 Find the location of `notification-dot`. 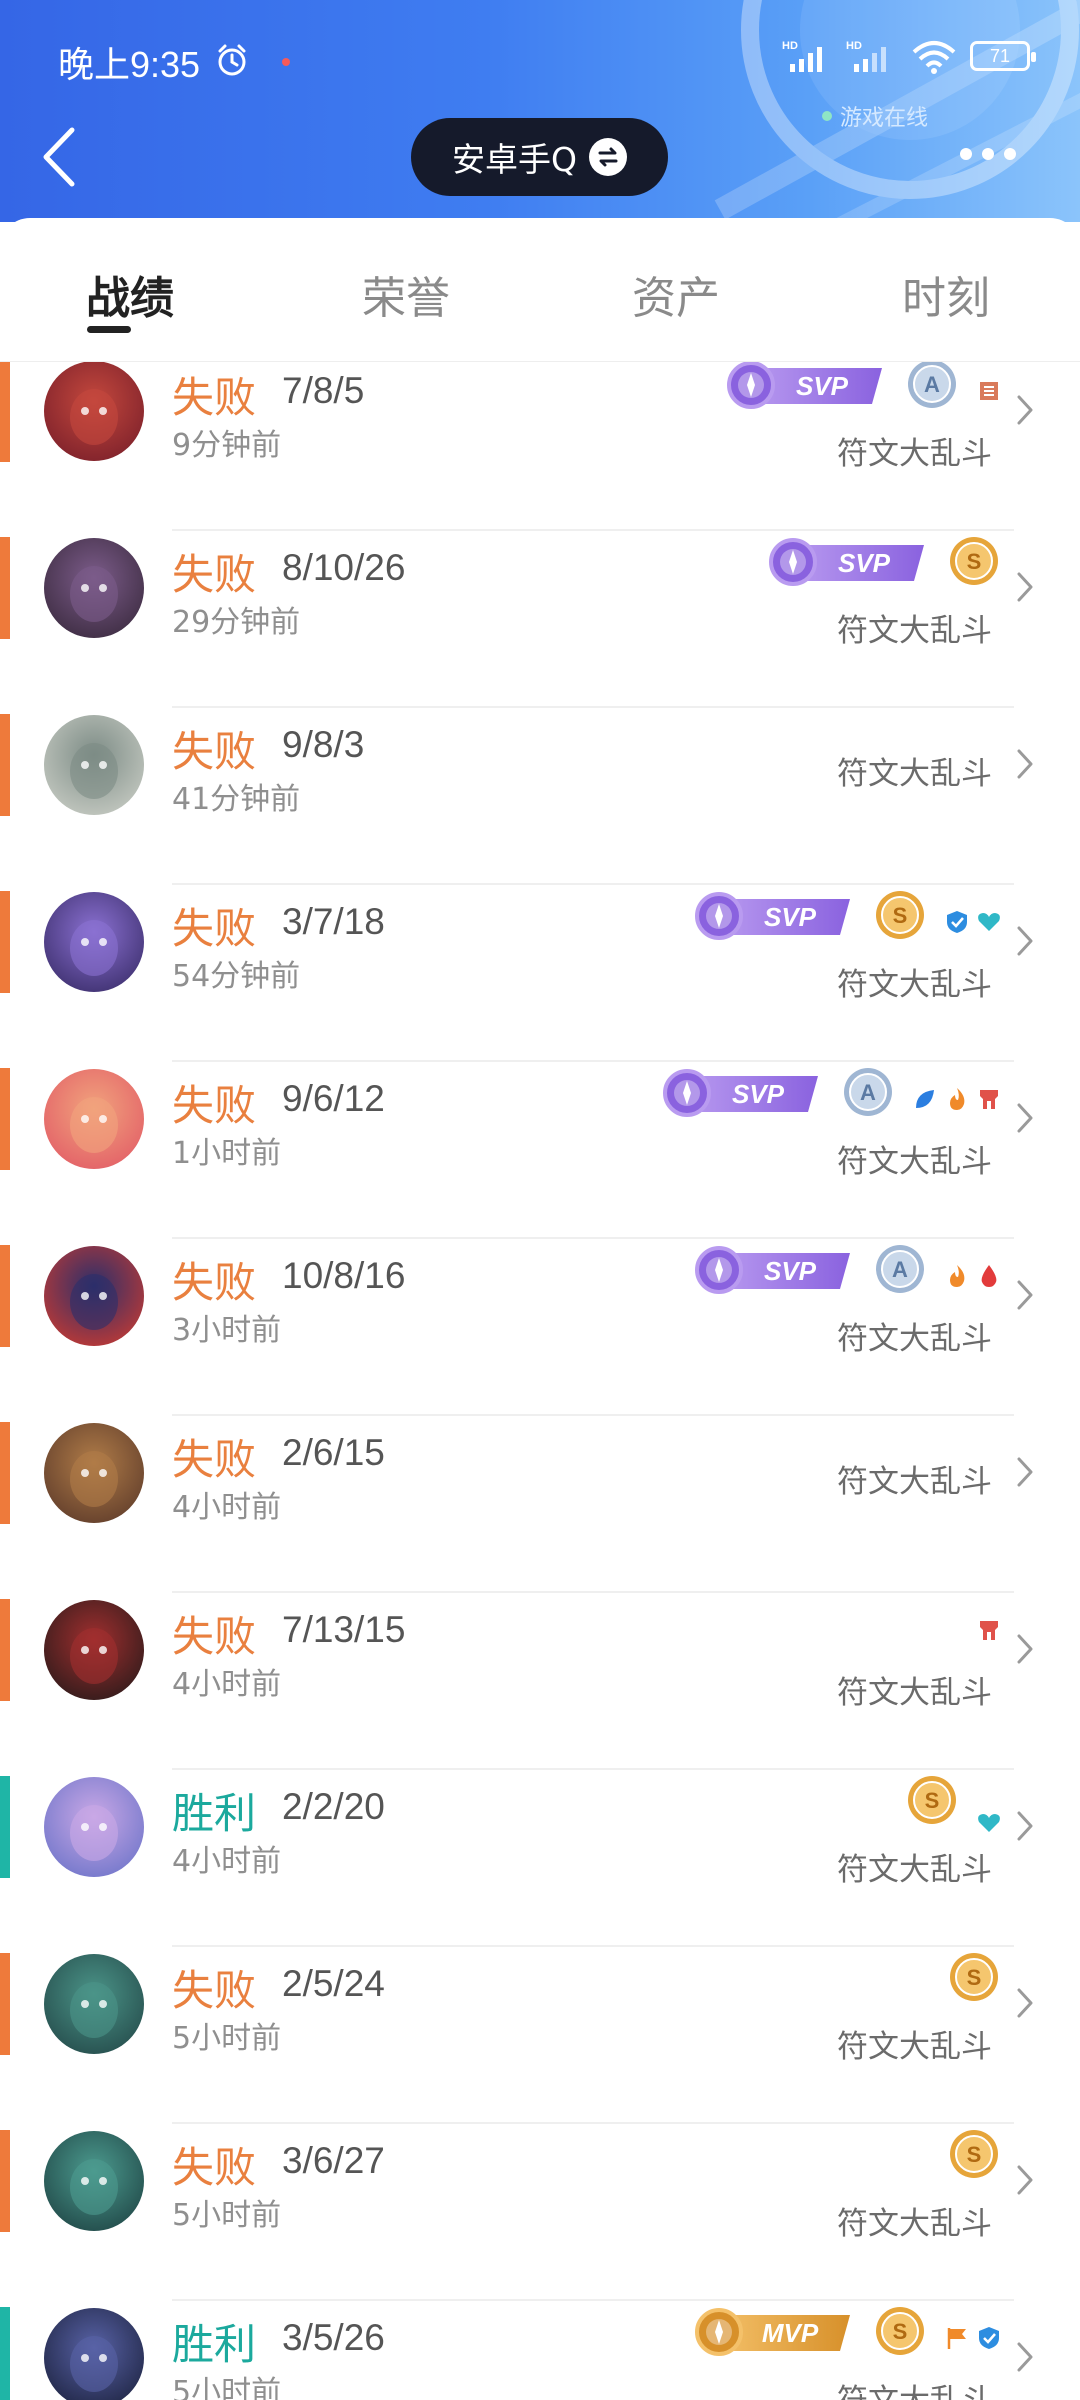

notification-dot is located at coordinates (286, 62).